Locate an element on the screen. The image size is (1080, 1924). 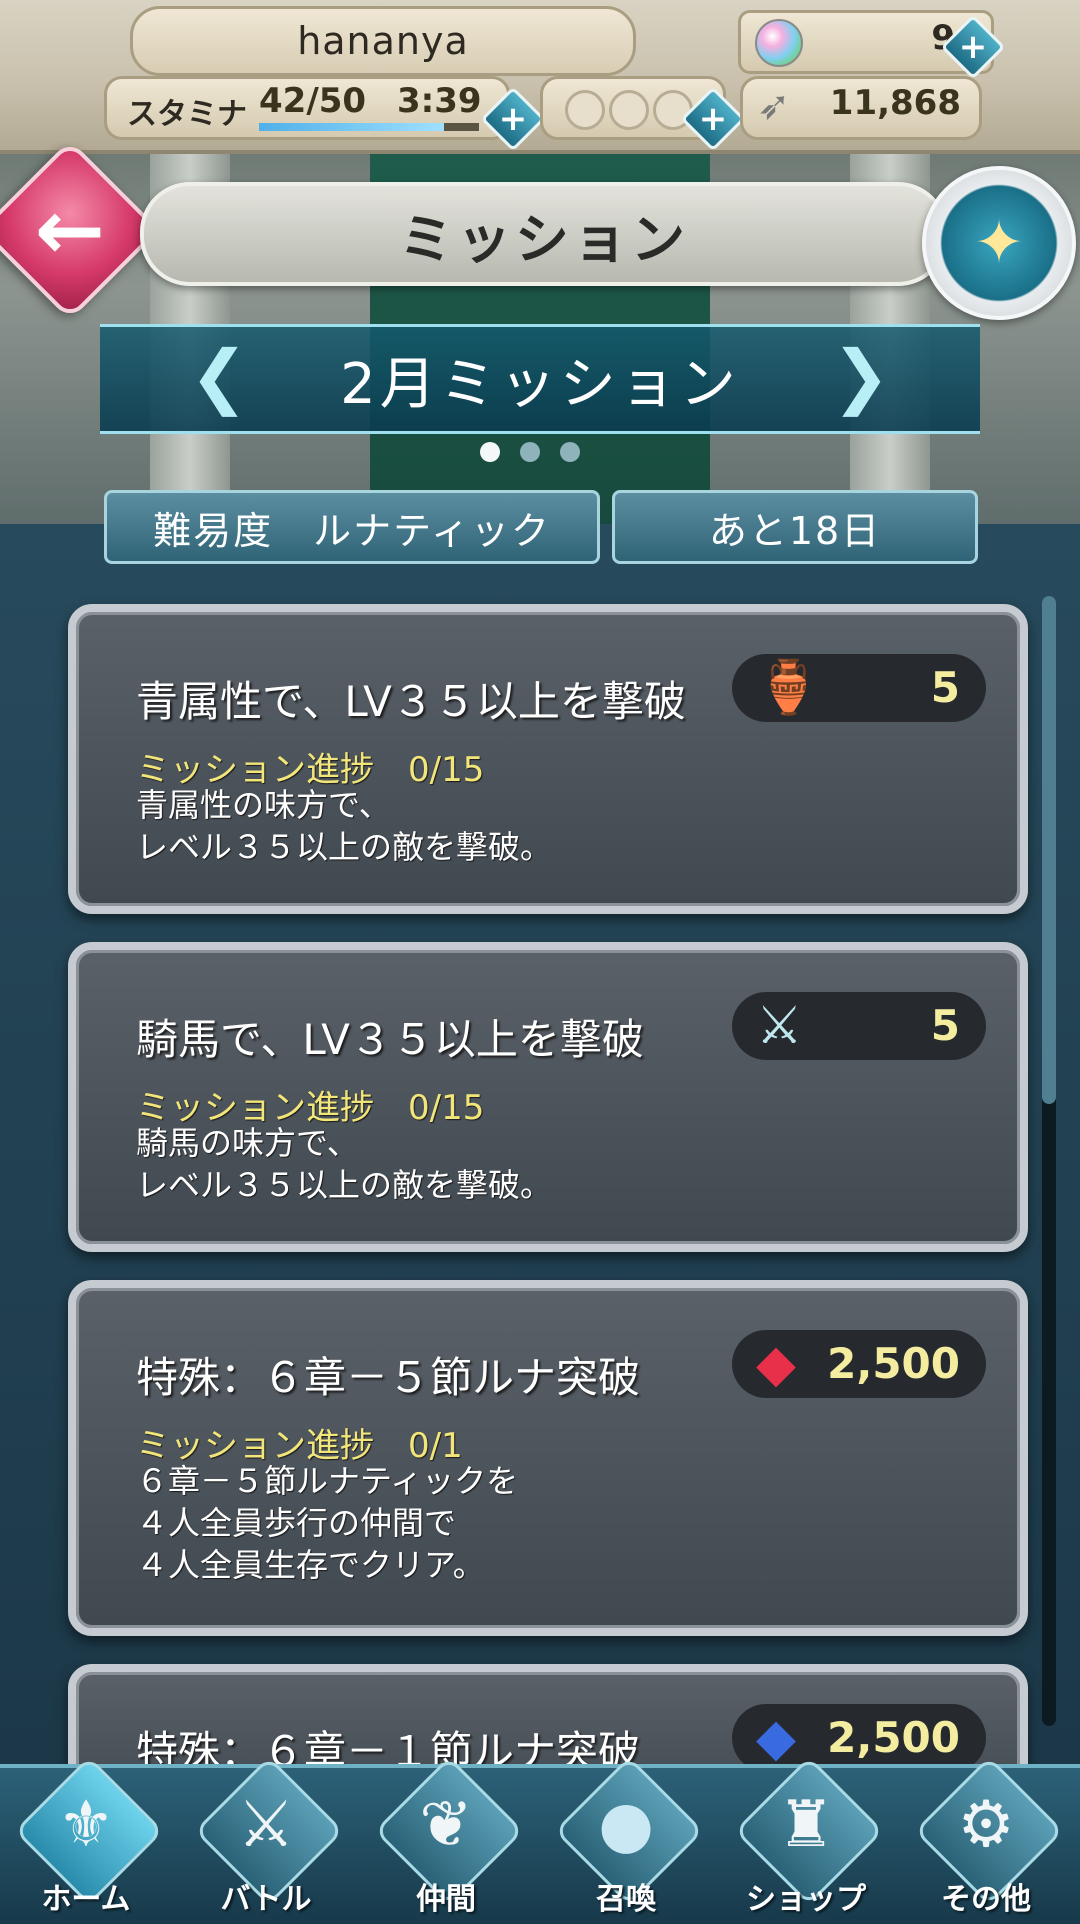
stamina-timer: 3:39 is located at coordinates (439, 101).